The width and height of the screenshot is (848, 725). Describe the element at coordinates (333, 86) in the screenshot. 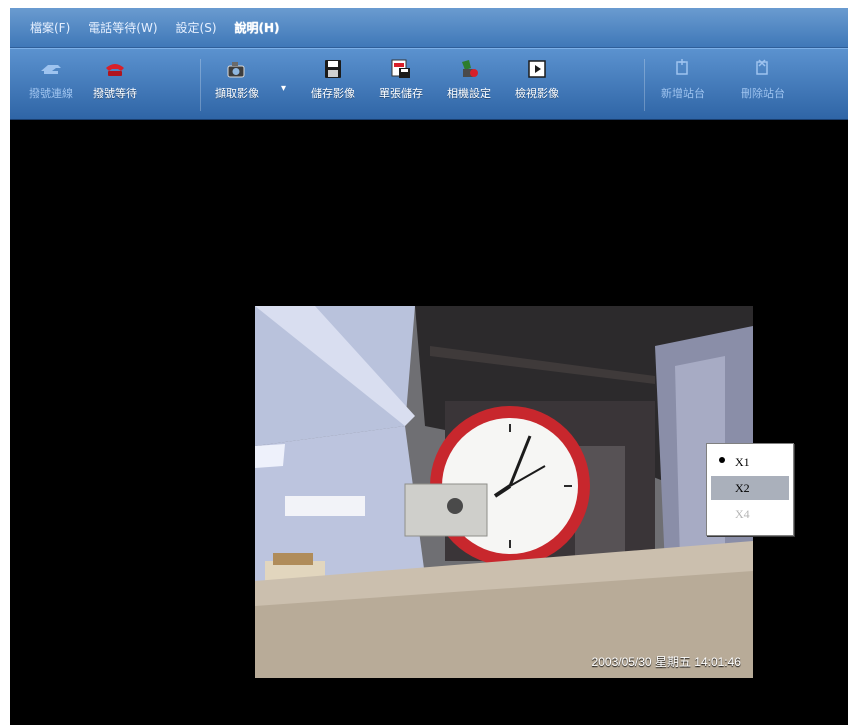

I see `save-image-button: 儲存影像` at that location.